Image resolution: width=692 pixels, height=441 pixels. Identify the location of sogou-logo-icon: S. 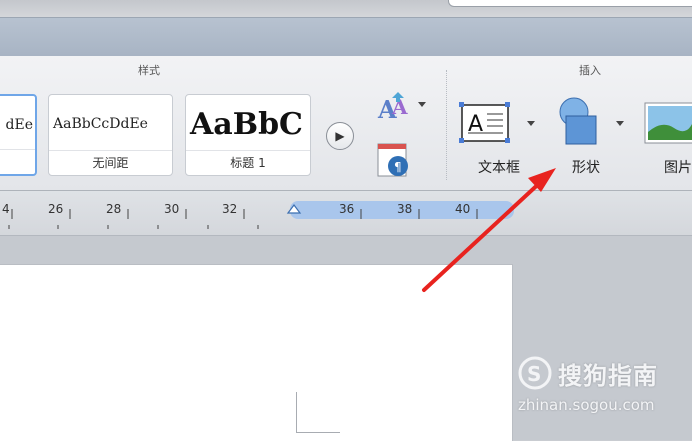
(535, 373).